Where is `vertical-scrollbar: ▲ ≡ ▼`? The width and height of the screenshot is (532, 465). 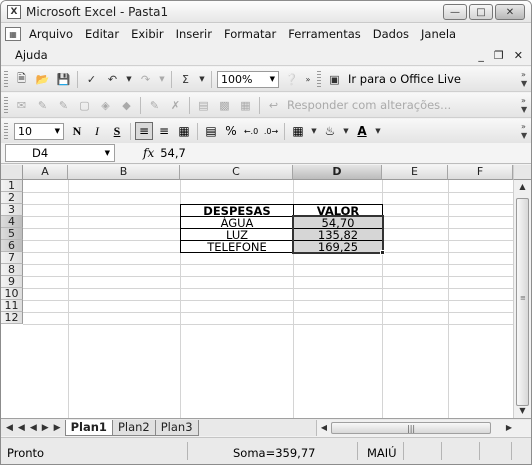
vertical-scrollbar: ▲ ≡ ▼ is located at coordinates (522, 299).